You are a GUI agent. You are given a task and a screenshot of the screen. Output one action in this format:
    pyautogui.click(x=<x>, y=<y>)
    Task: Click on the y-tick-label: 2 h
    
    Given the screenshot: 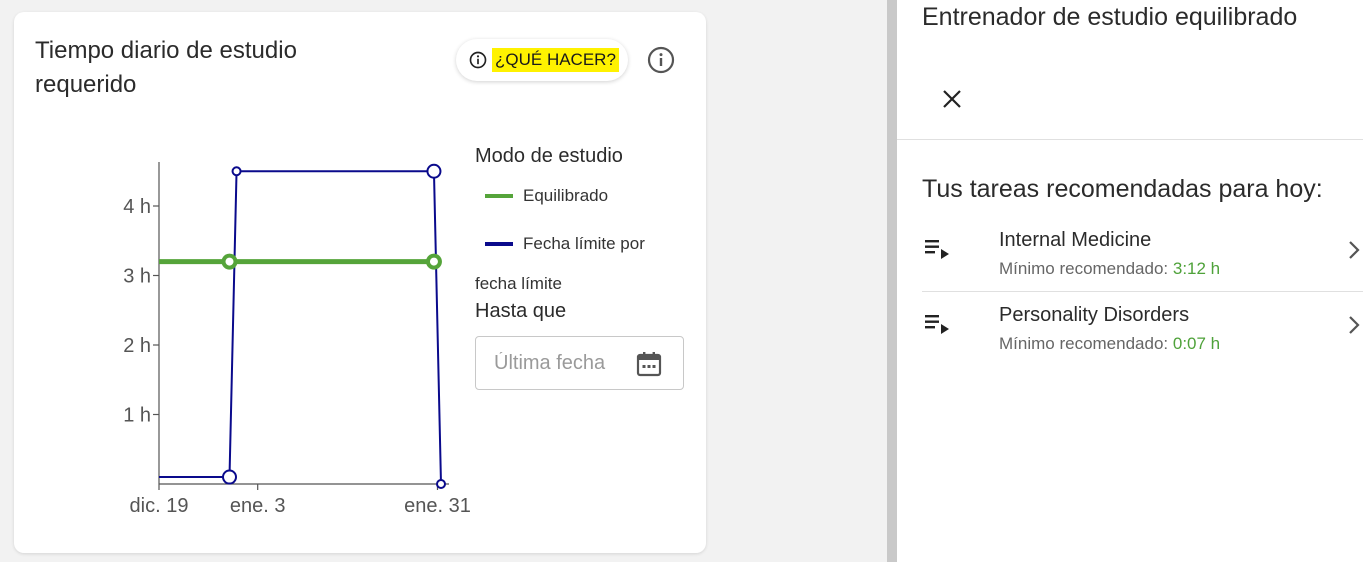 What is the action you would take?
    pyautogui.click(x=137, y=346)
    